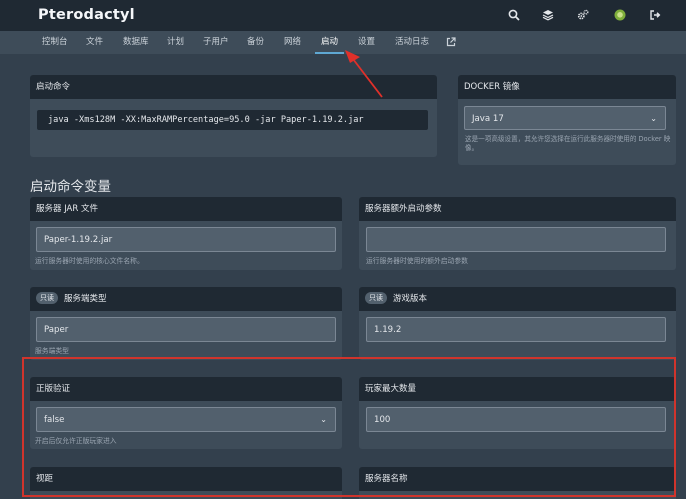  What do you see at coordinates (565, 118) in the screenshot?
I see `docker-image-select: Java 17 ⌄` at bounding box center [565, 118].